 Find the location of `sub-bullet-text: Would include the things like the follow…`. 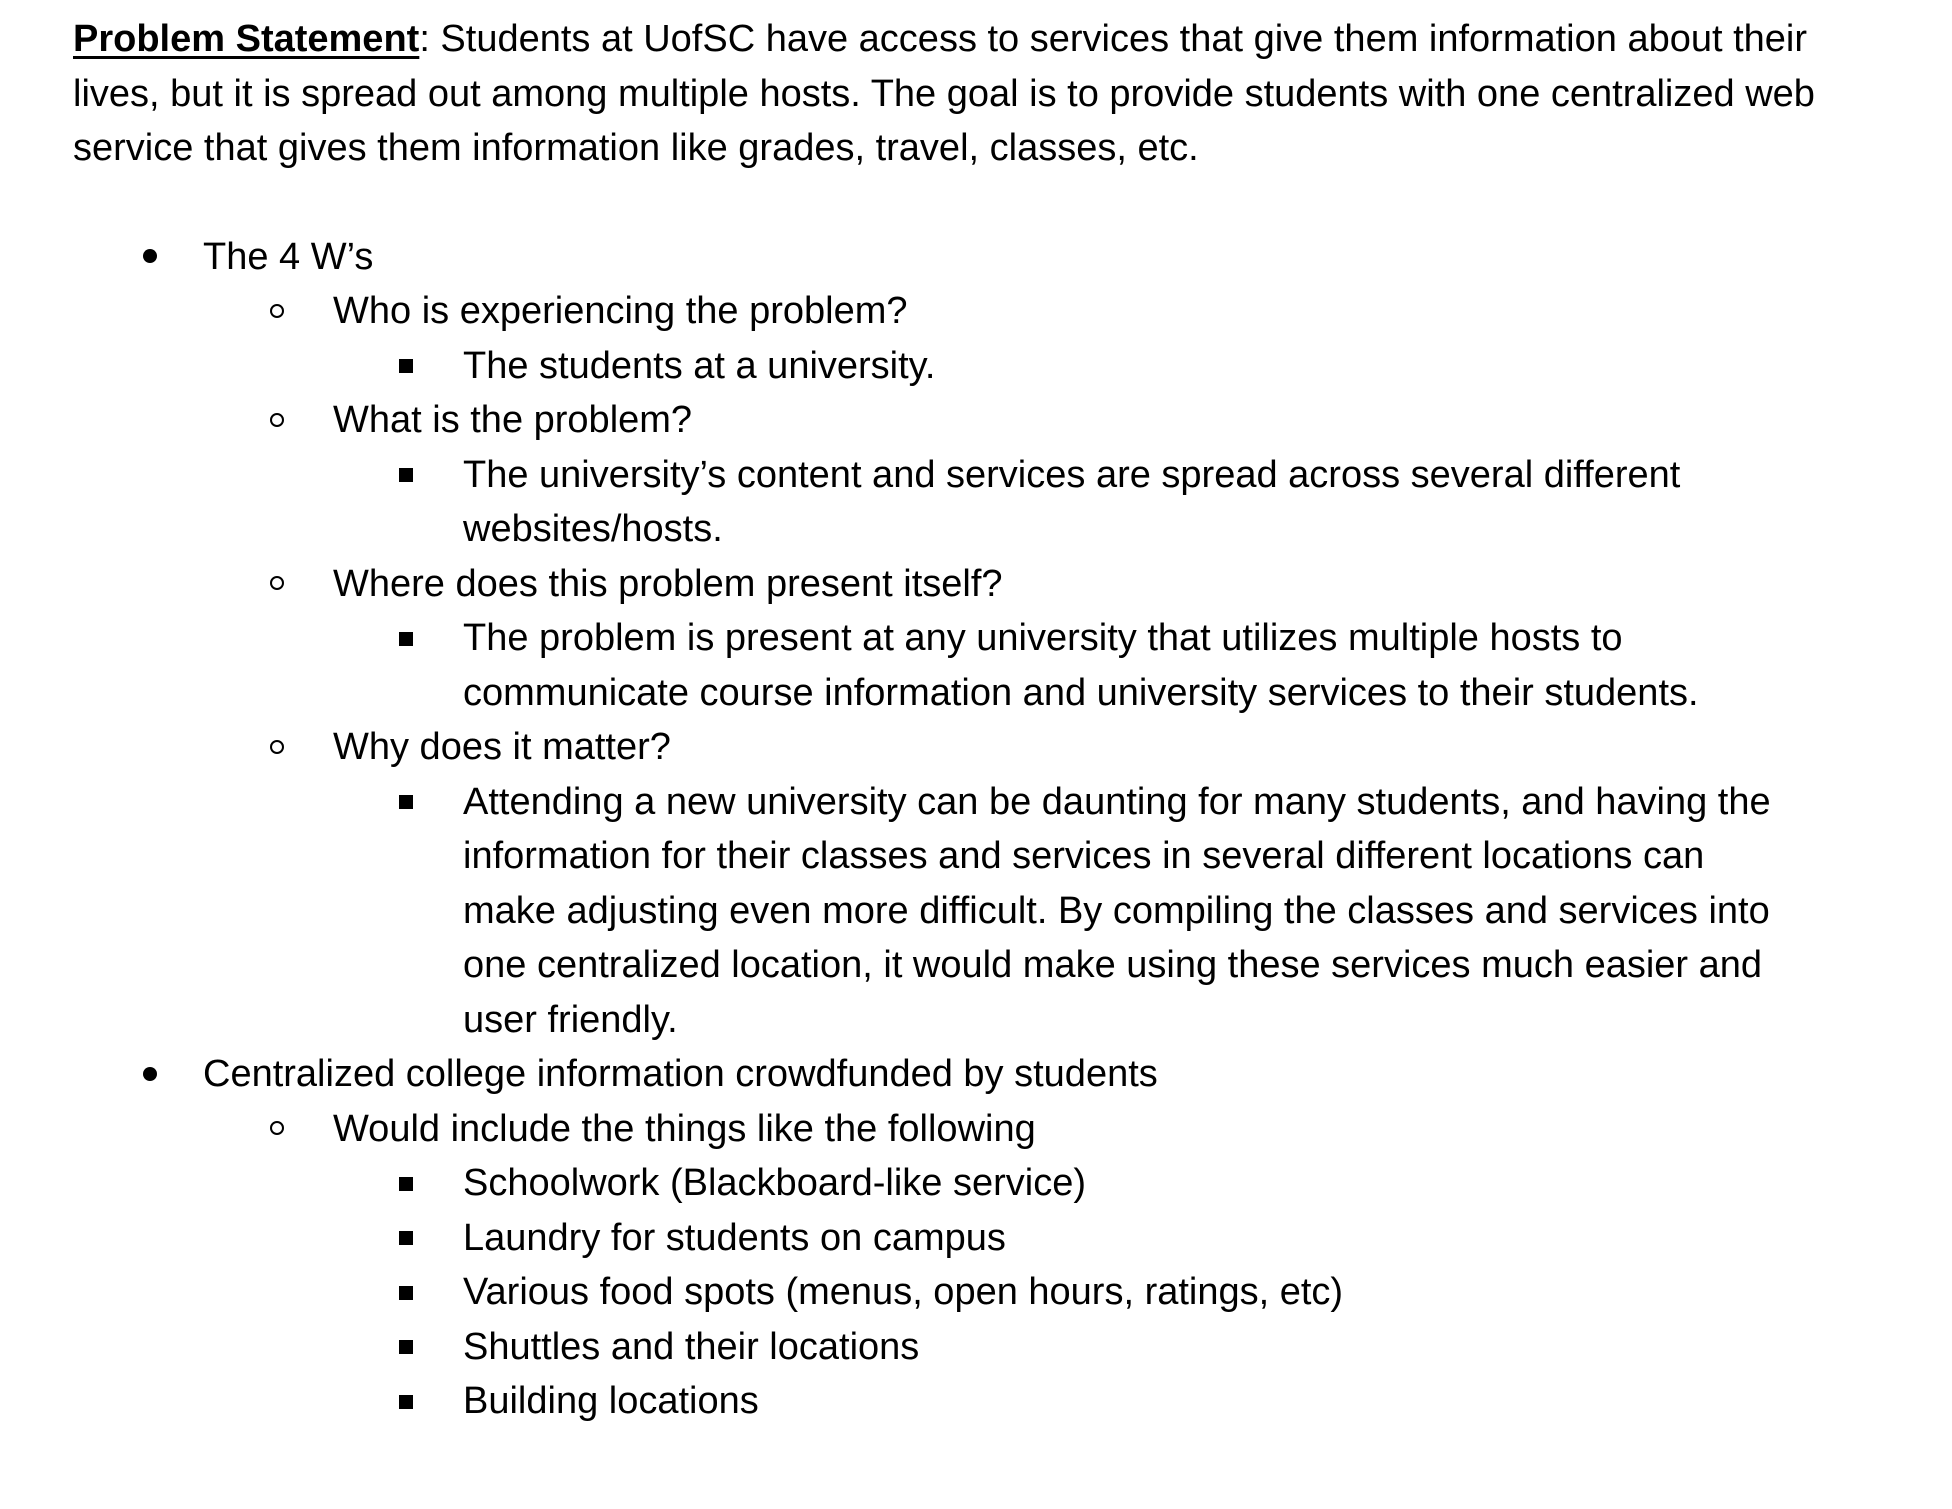

sub-bullet-text: Would include the things like the follow… is located at coordinates (684, 1128).